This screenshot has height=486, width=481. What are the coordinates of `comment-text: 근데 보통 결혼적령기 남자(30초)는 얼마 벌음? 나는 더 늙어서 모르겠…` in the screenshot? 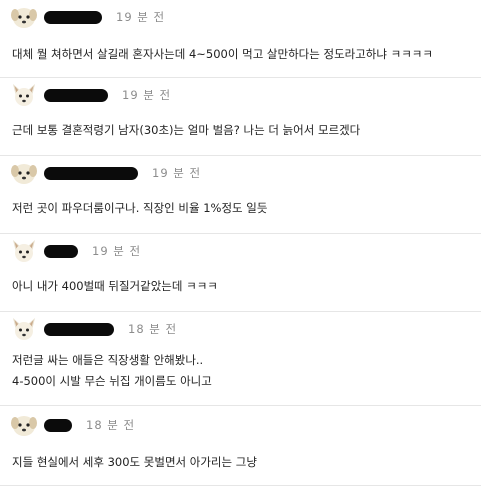 It's located at (186, 130).